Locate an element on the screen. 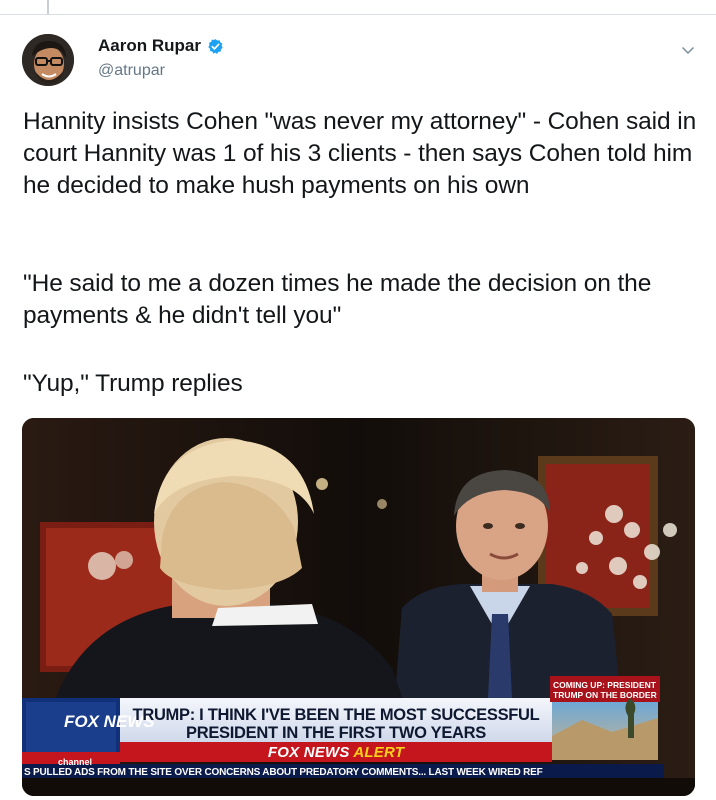  divider is located at coordinates (358, 14).